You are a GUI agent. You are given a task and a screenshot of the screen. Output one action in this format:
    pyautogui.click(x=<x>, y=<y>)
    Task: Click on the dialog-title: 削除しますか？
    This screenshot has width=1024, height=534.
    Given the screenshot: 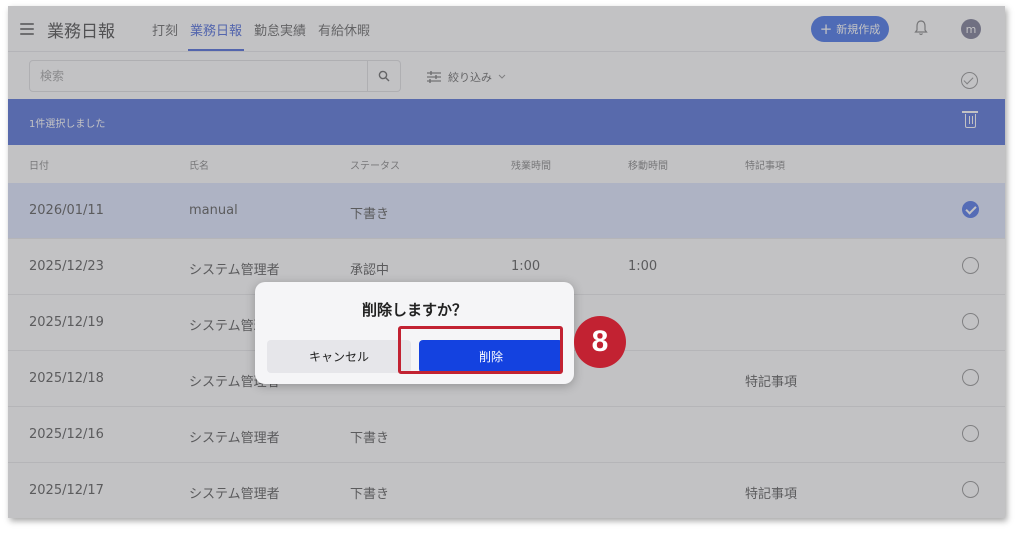 What is the action you would take?
    pyautogui.click(x=414, y=310)
    